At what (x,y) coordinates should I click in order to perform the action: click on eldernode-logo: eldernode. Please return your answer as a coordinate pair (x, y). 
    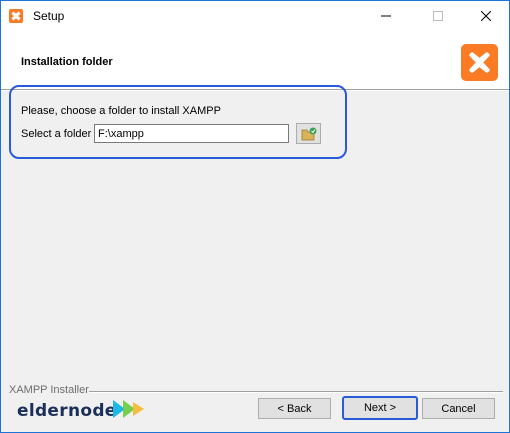
    Looking at the image, I should click on (67, 411).